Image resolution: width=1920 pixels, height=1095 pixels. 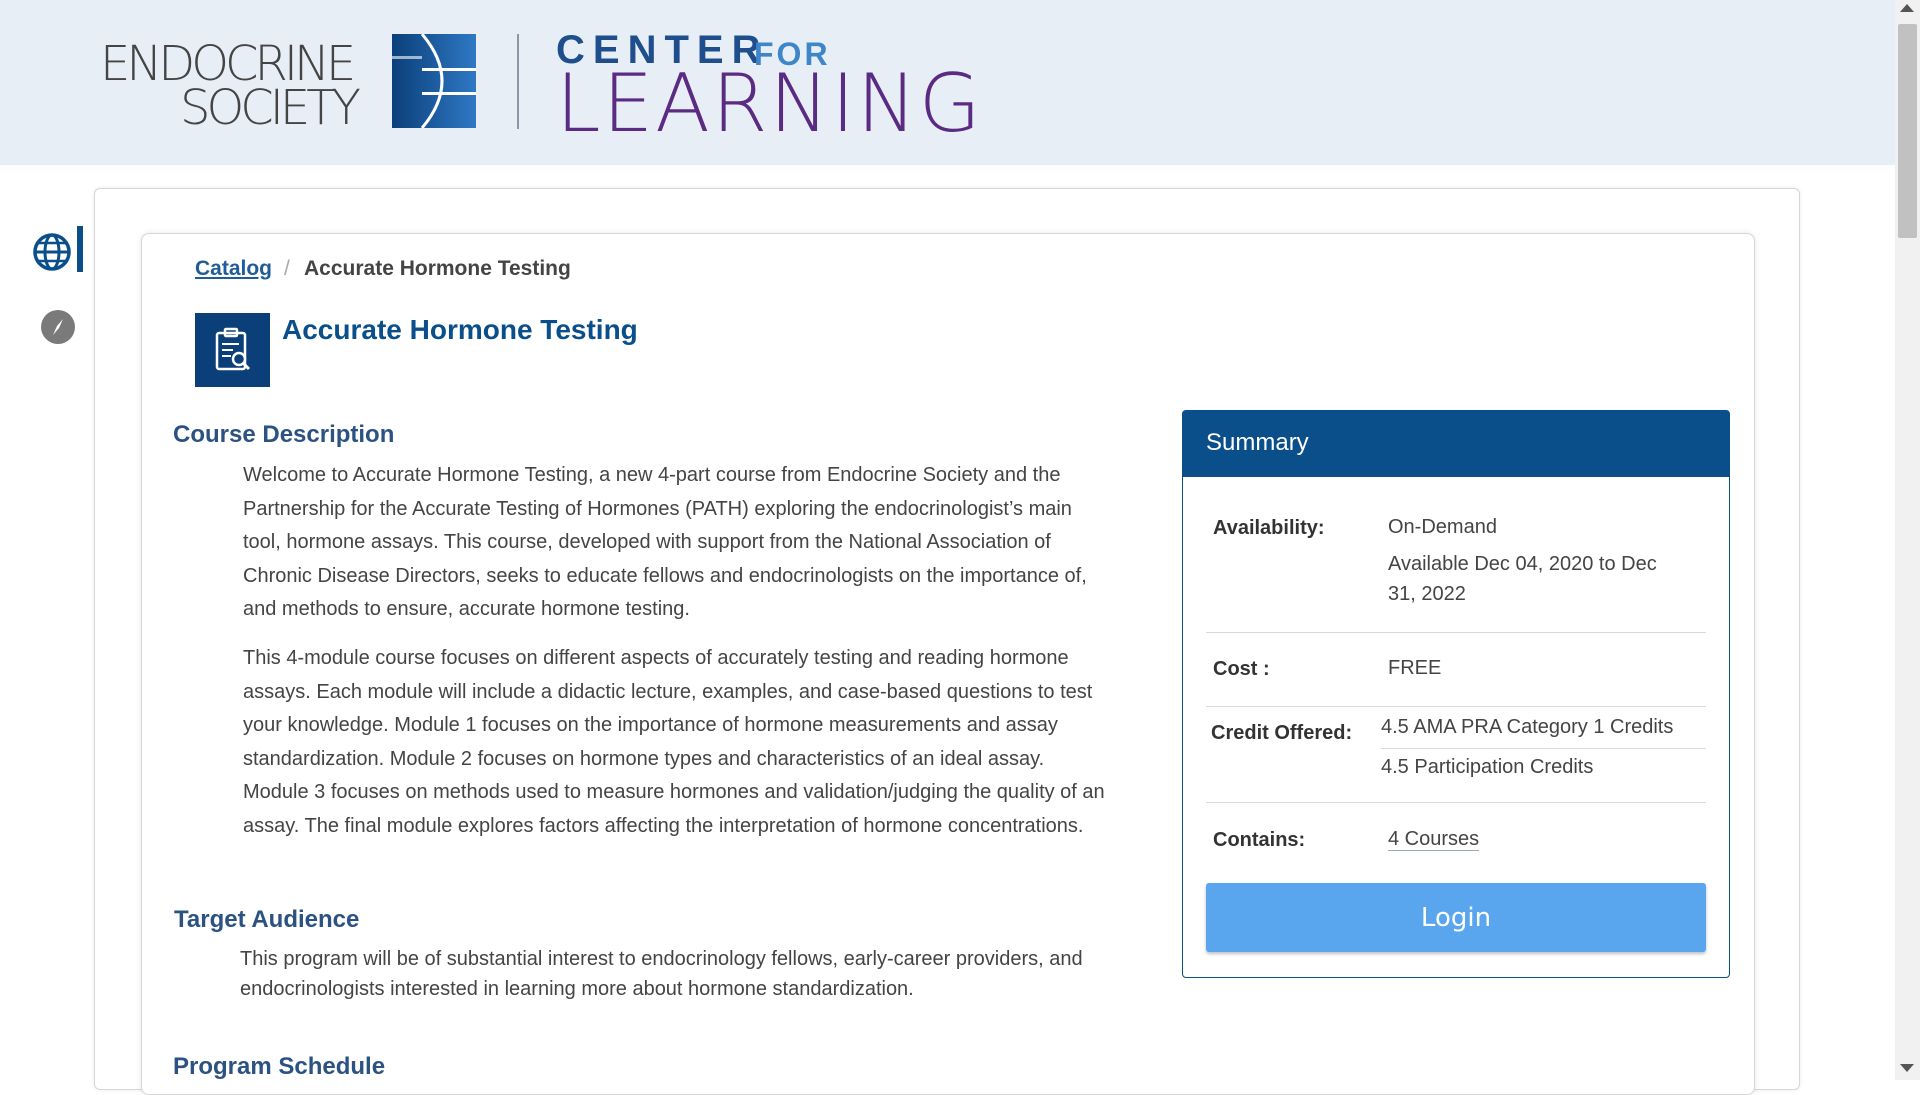 What do you see at coordinates (460, 329) in the screenshot?
I see `page-title: Accurate Hormone Testing` at bounding box center [460, 329].